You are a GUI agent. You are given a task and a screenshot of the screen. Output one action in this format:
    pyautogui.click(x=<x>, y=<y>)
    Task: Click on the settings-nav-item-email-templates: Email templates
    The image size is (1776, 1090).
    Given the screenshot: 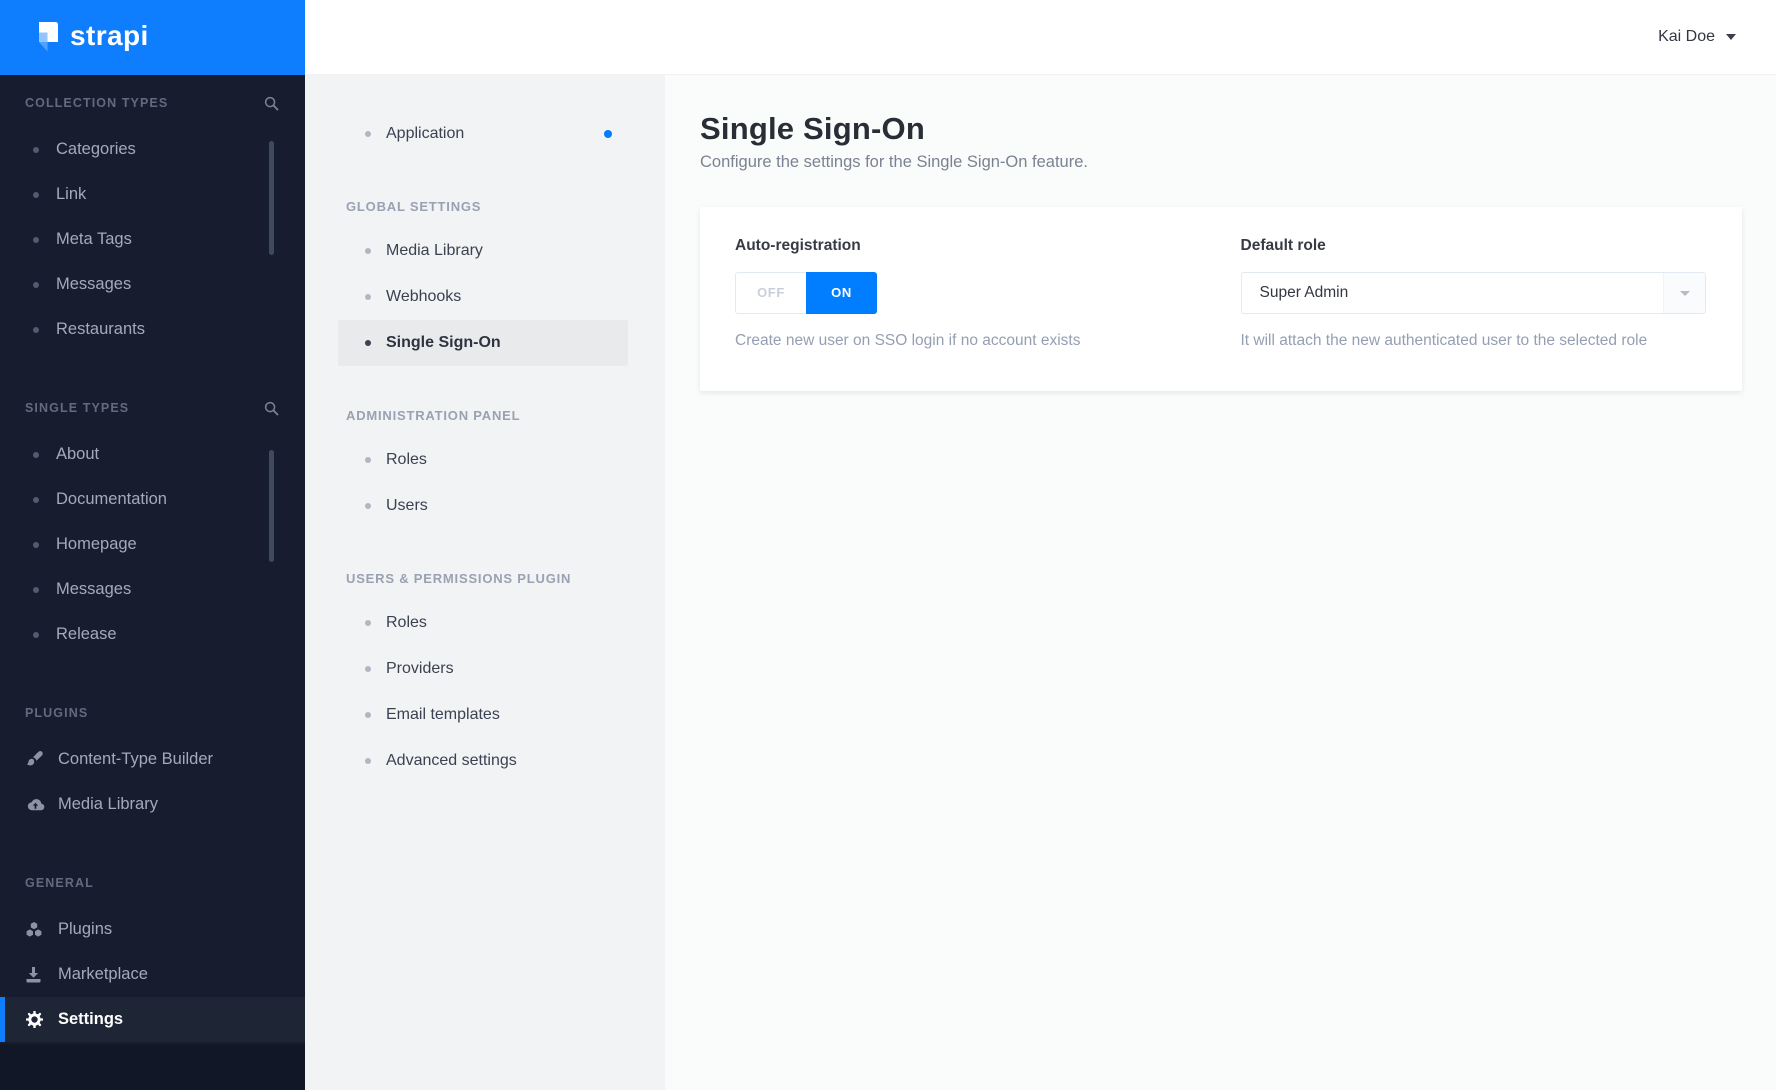 What is the action you would take?
    pyautogui.click(x=483, y=715)
    